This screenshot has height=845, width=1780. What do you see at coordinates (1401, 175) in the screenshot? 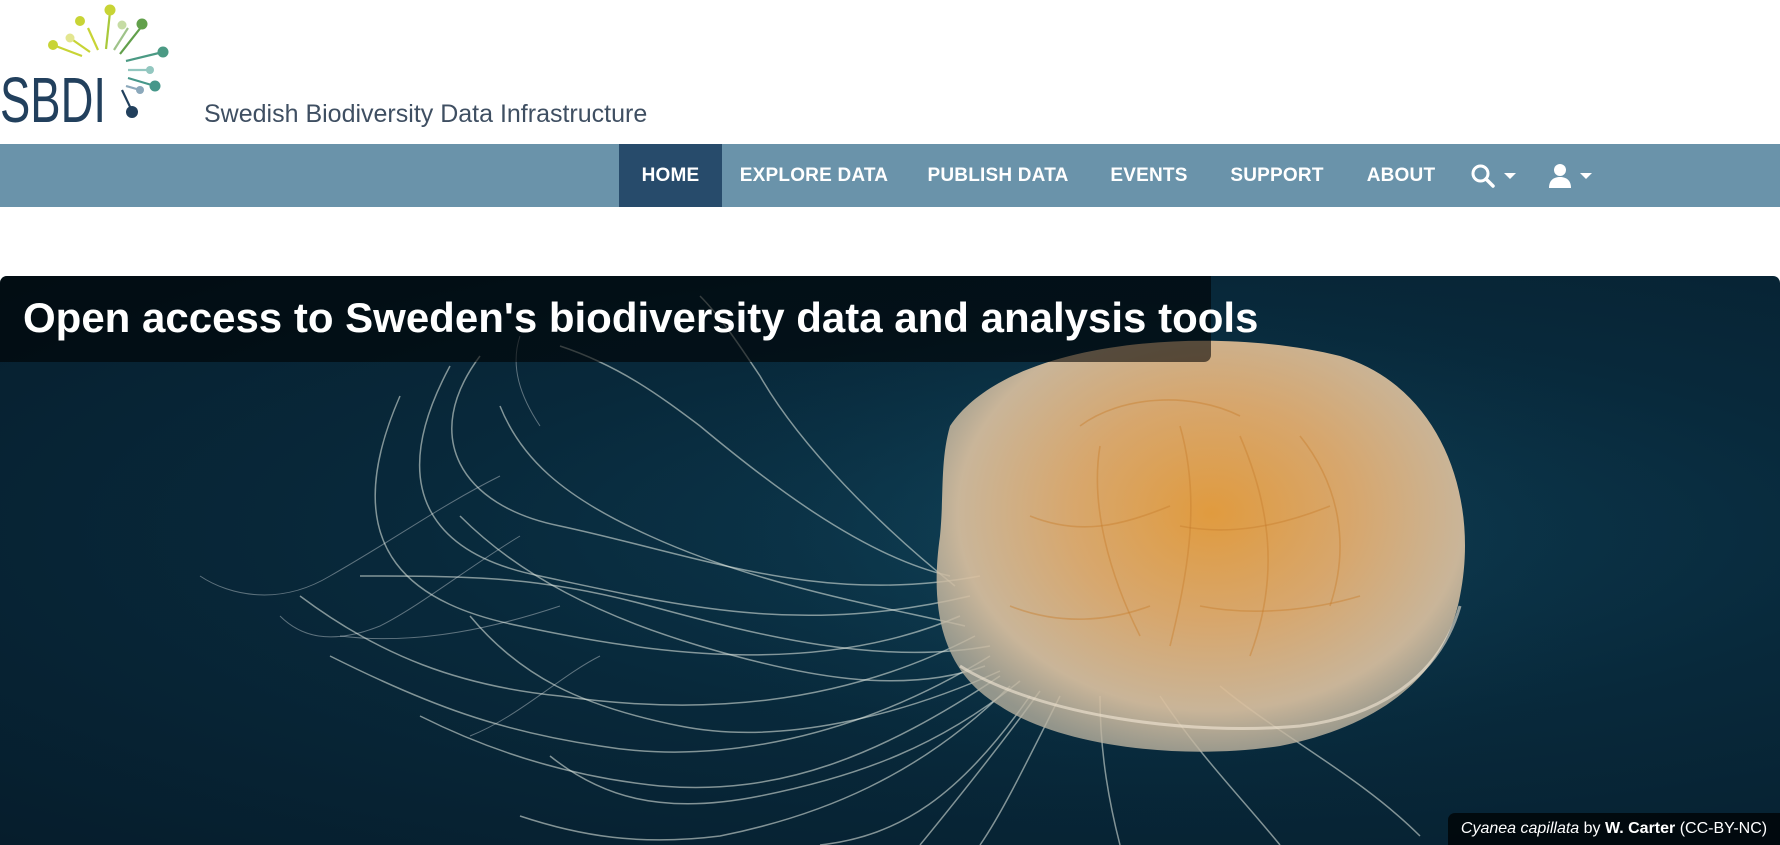
I see `nav-about: ABOUT` at bounding box center [1401, 175].